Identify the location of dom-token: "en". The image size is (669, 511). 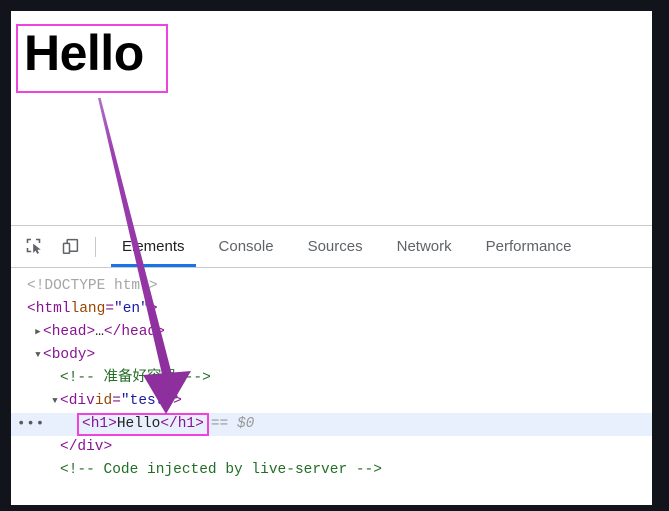
(131, 309).